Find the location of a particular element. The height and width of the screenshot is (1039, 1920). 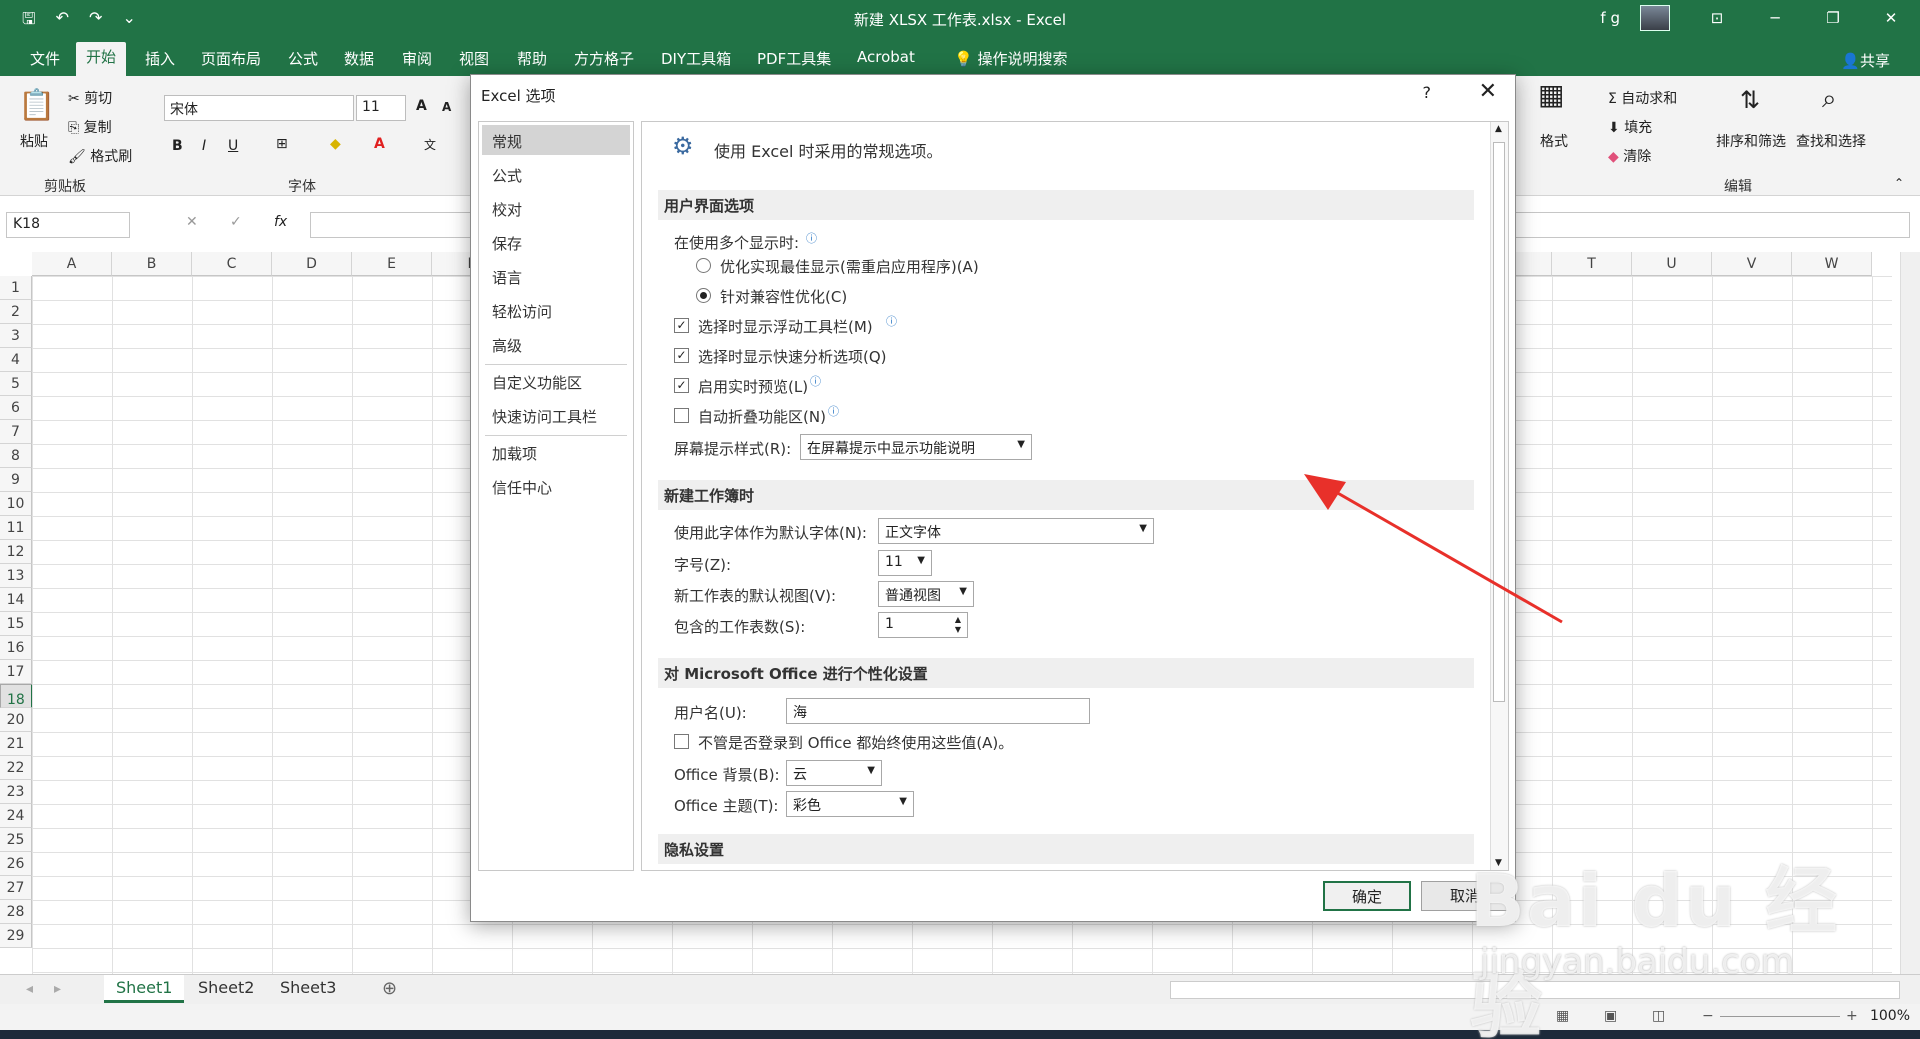

nav-language: 语言 is located at coordinates (556, 276).